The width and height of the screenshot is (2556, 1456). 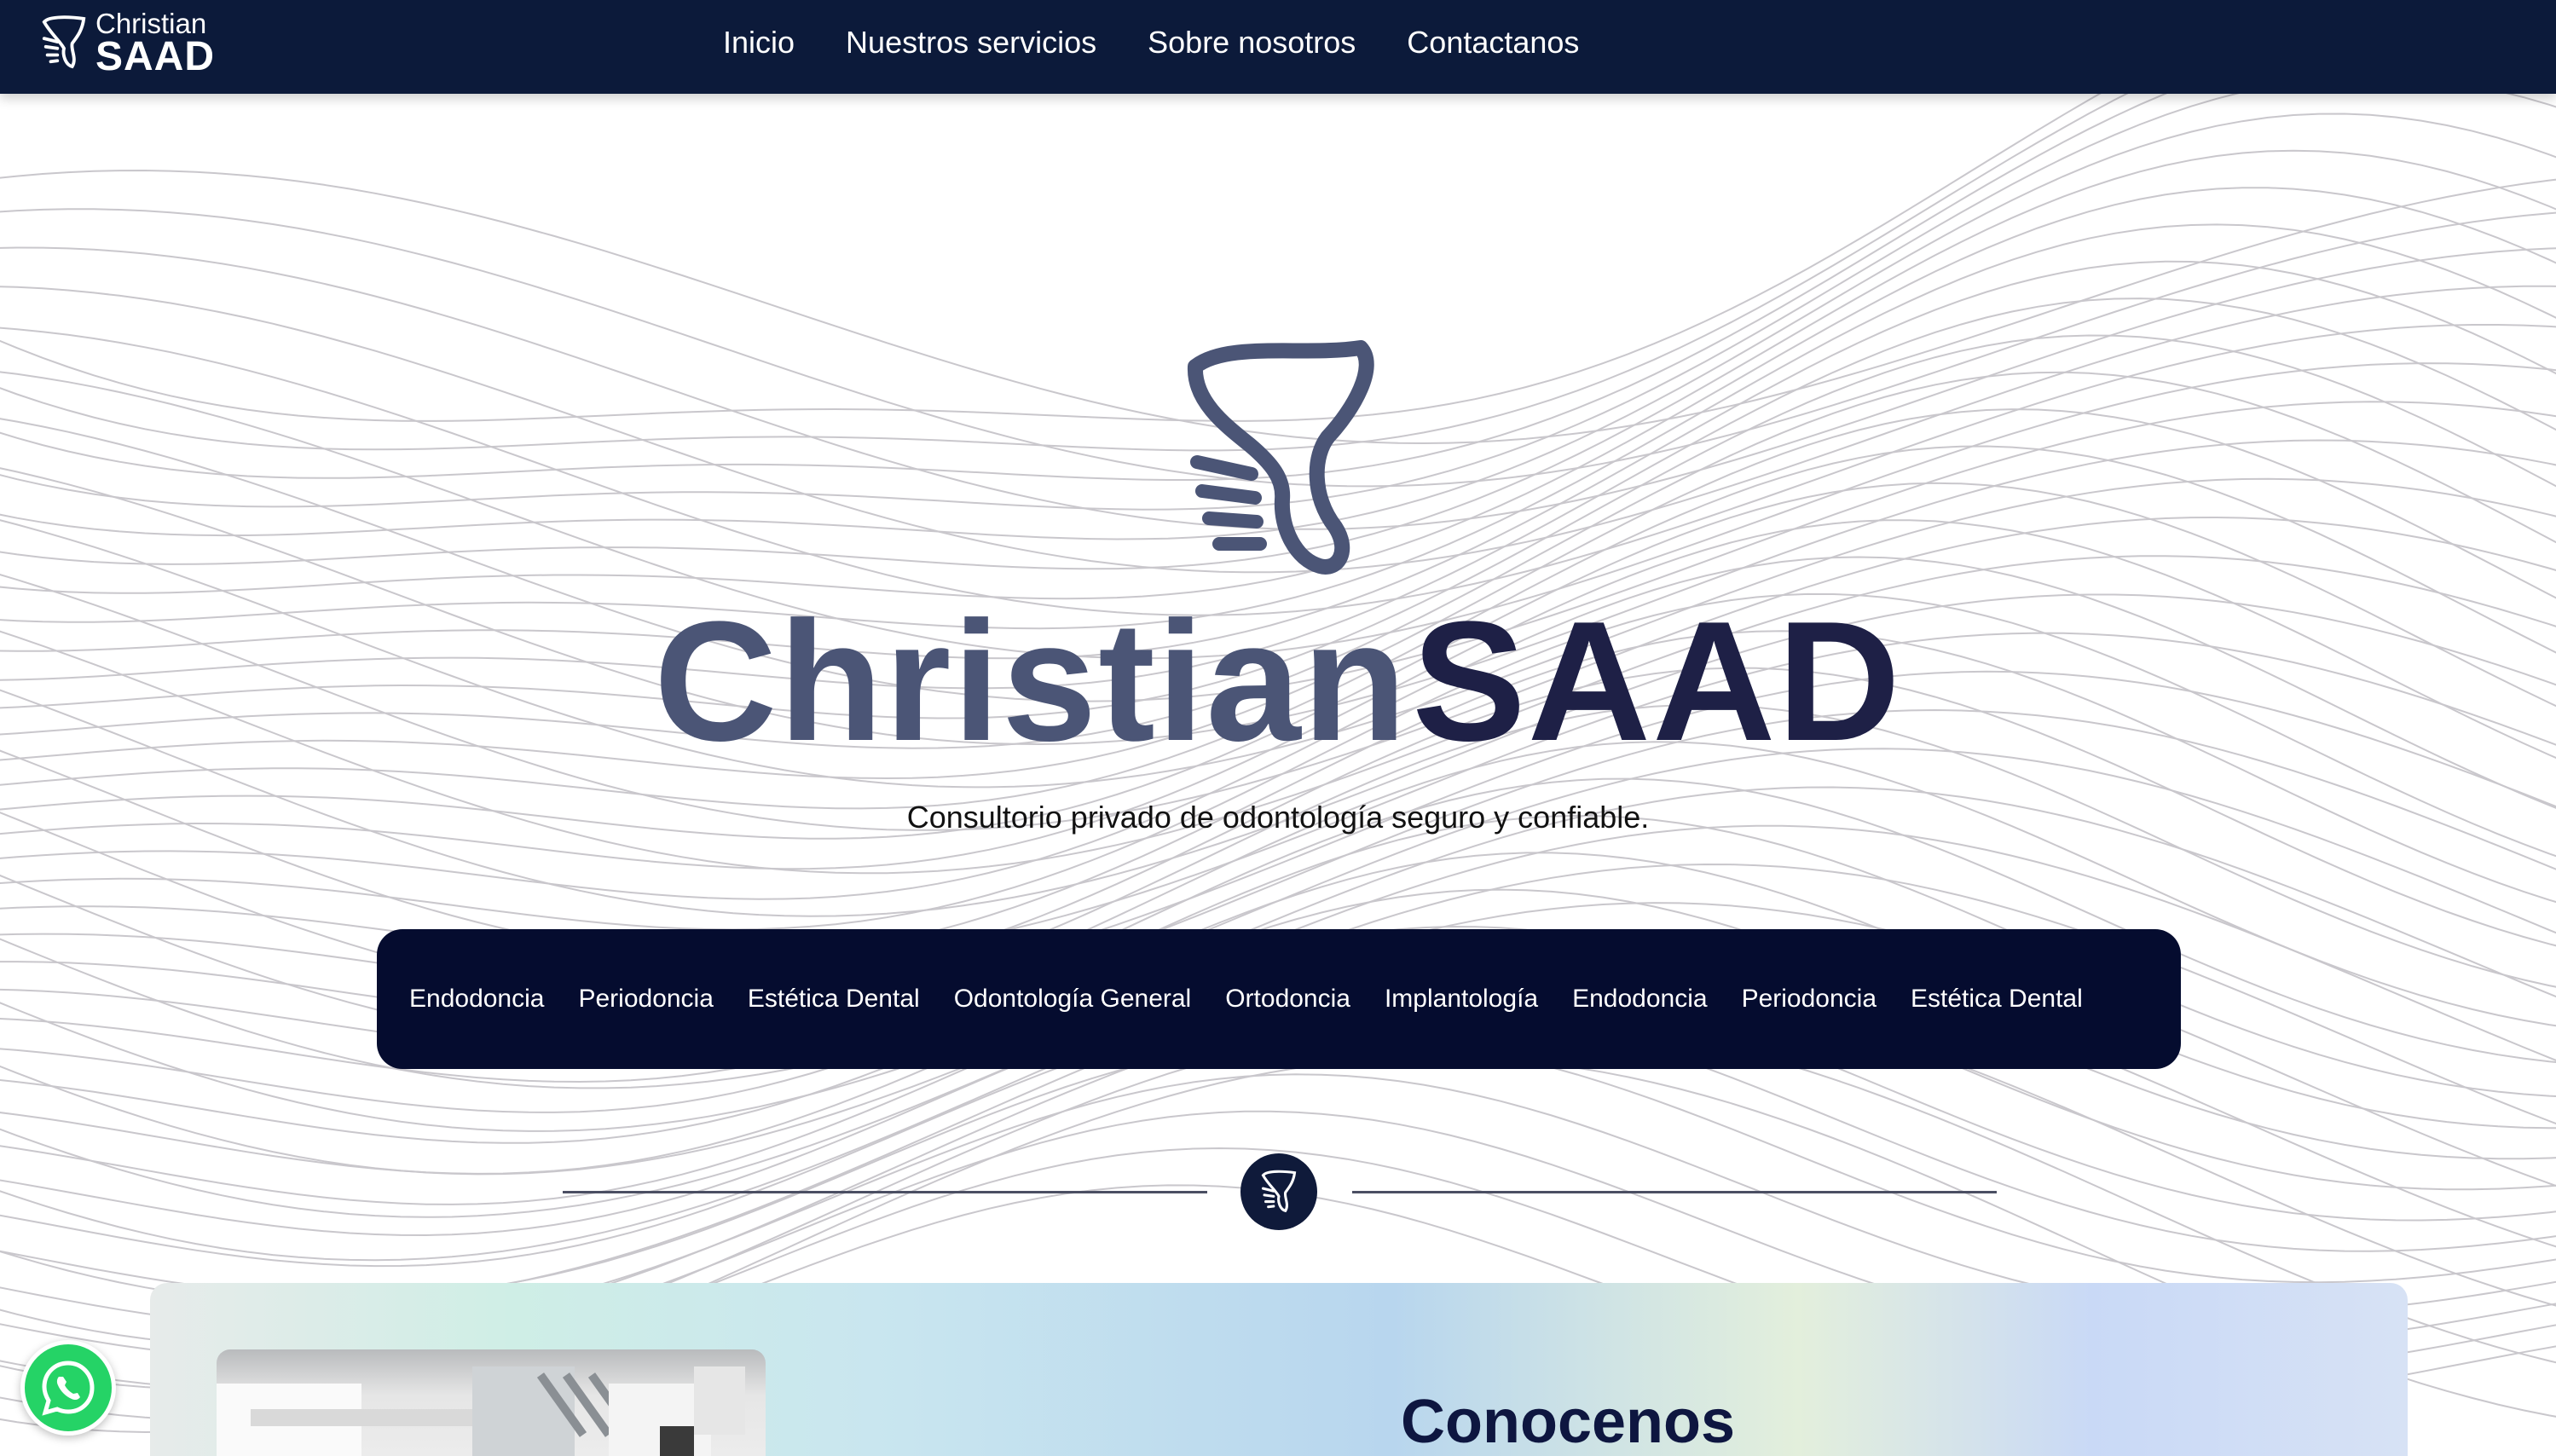 I want to click on whatsapp-icon, so click(x=68, y=1388).